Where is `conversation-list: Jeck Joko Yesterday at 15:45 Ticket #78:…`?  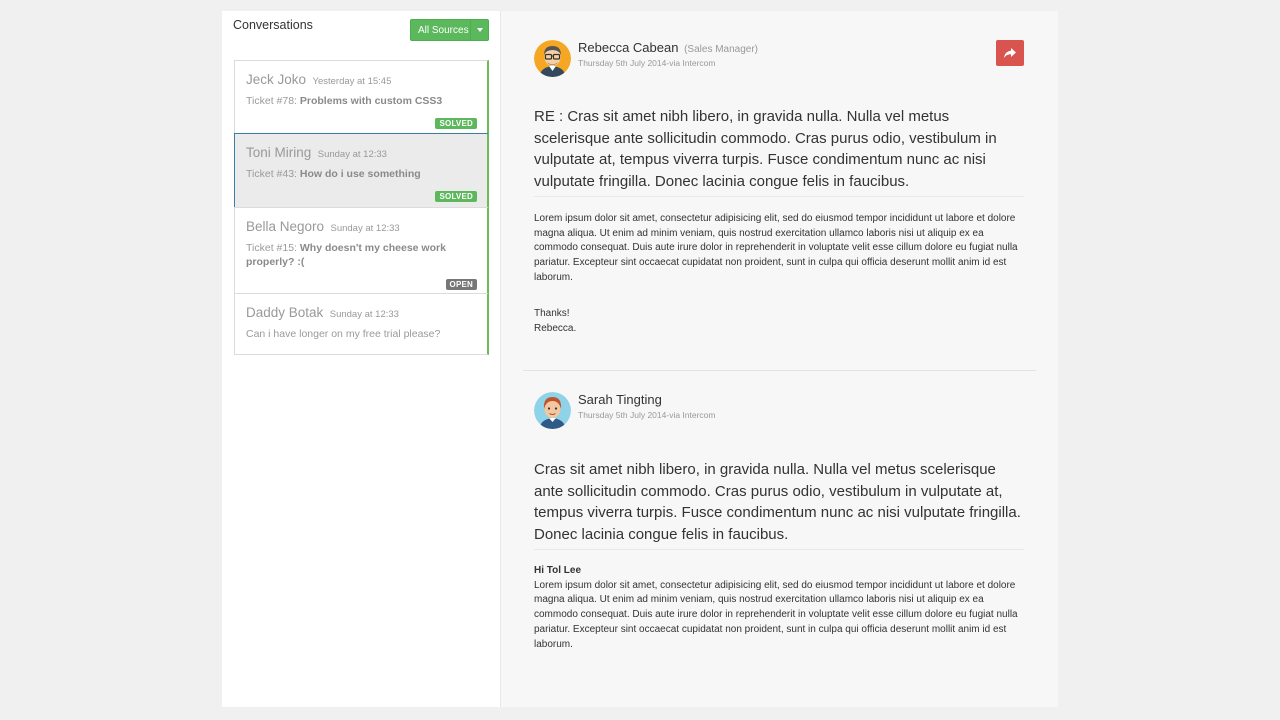
conversation-list: Jeck Joko Yesterday at 15:45 Ticket #78:… is located at coordinates (361, 207).